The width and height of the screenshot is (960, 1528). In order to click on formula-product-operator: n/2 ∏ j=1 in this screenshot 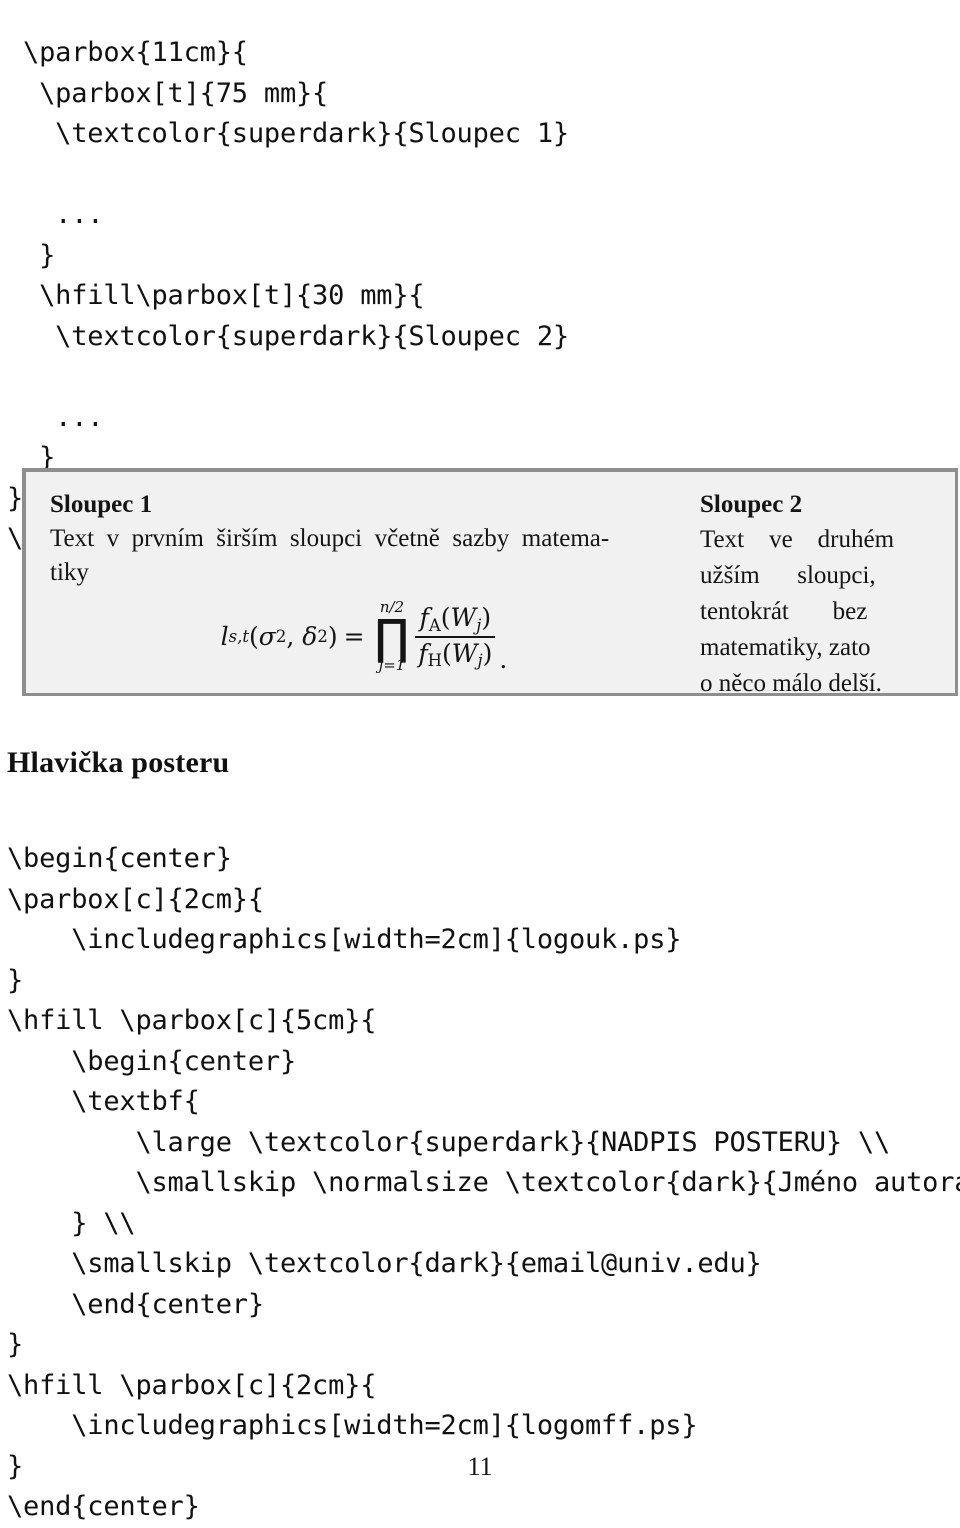, I will do `click(392, 636)`.